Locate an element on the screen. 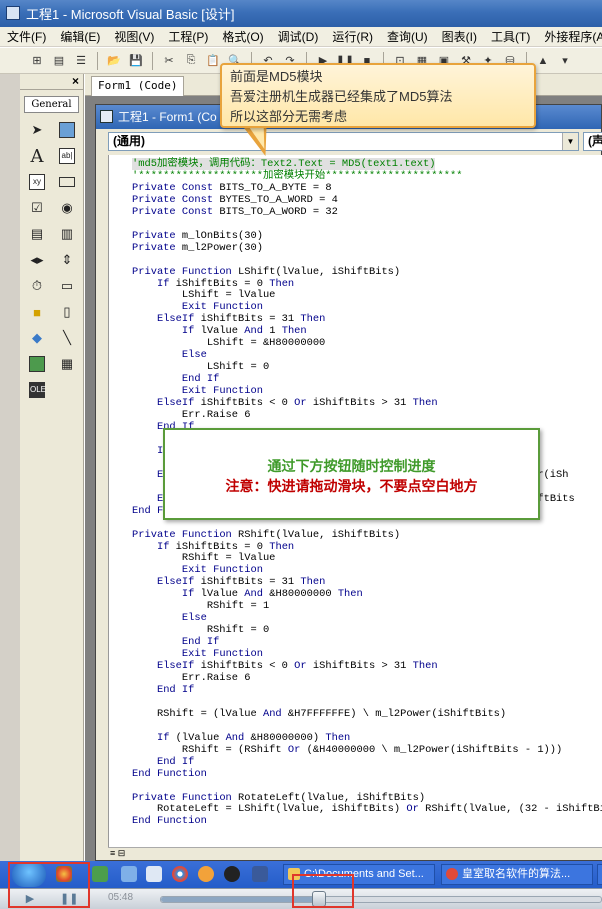 This screenshot has width=602, height=909. code-window-icon is located at coordinates (106, 116).